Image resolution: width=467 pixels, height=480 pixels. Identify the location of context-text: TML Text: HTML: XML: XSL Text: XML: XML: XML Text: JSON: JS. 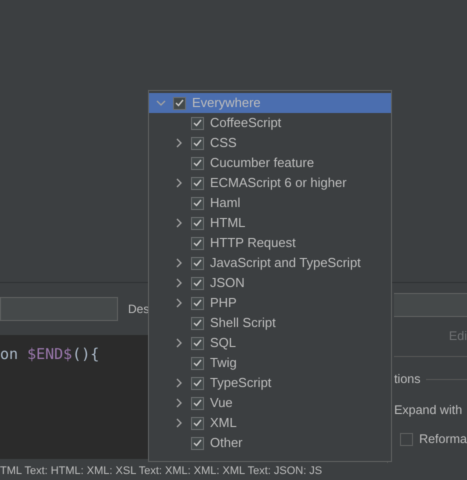
(161, 472).